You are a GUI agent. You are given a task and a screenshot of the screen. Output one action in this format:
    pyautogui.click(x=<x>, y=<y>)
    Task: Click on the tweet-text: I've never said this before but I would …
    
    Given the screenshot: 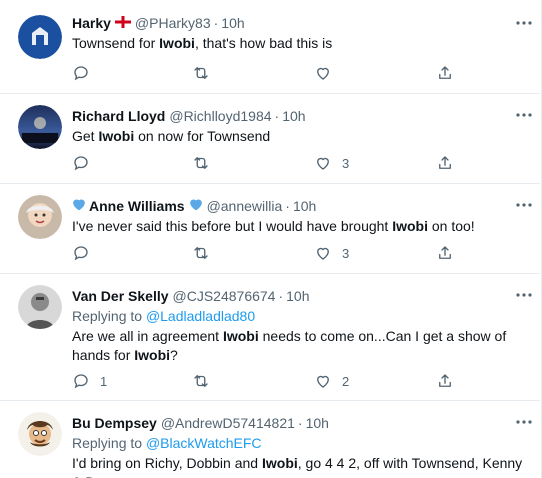 What is the action you would take?
    pyautogui.click(x=273, y=226)
    